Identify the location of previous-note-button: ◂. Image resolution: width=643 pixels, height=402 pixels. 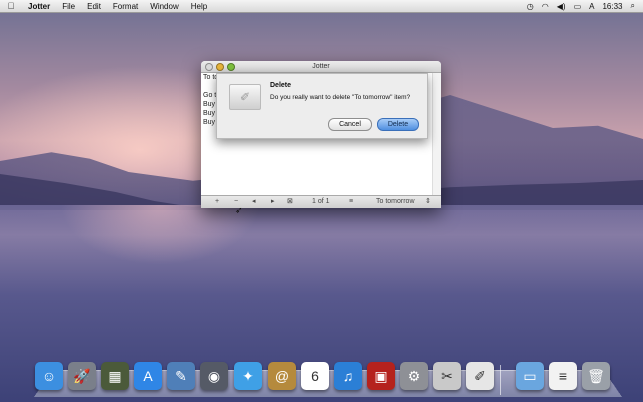
(254, 202).